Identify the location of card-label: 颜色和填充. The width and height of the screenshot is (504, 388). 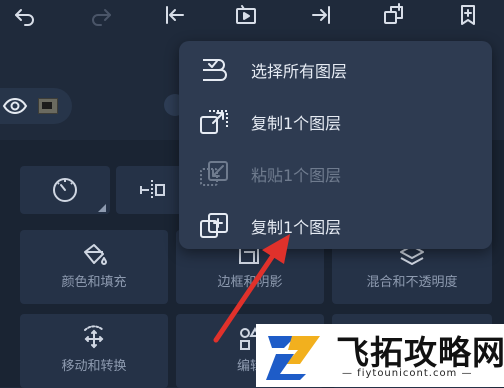
(94, 282).